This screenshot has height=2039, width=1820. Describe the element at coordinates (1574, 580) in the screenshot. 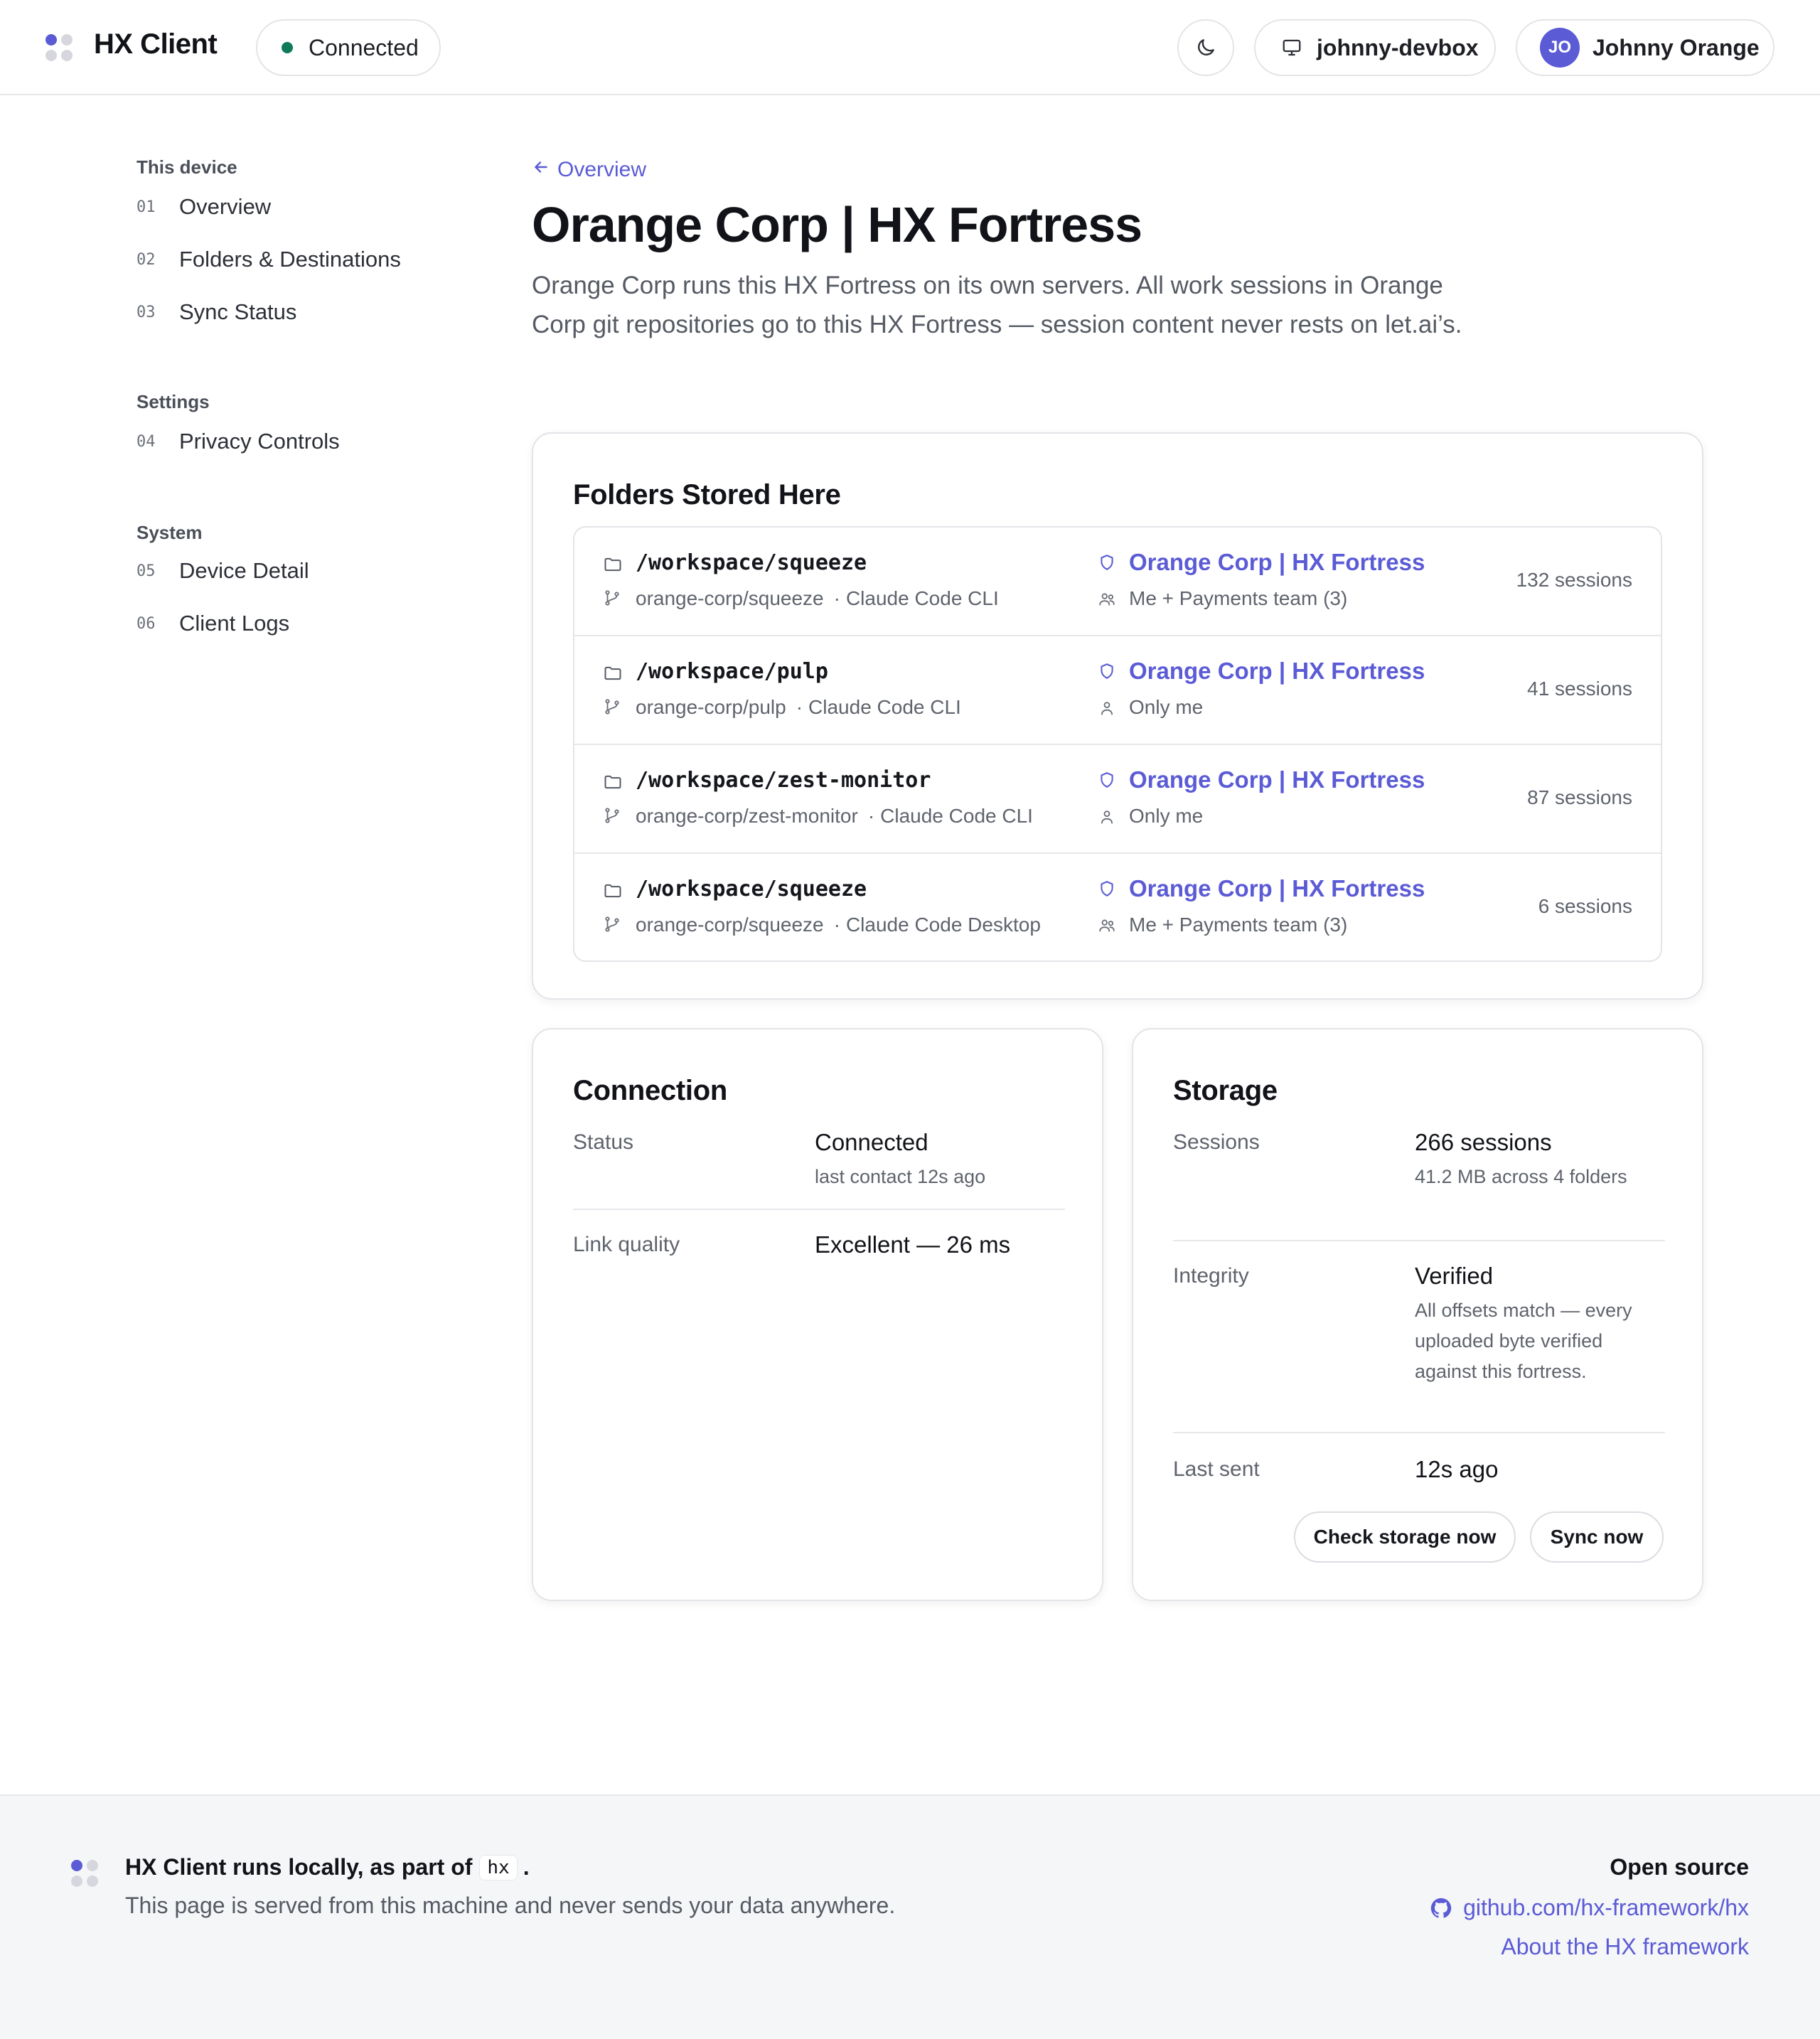

I see `session-count: 132 sessions` at that location.